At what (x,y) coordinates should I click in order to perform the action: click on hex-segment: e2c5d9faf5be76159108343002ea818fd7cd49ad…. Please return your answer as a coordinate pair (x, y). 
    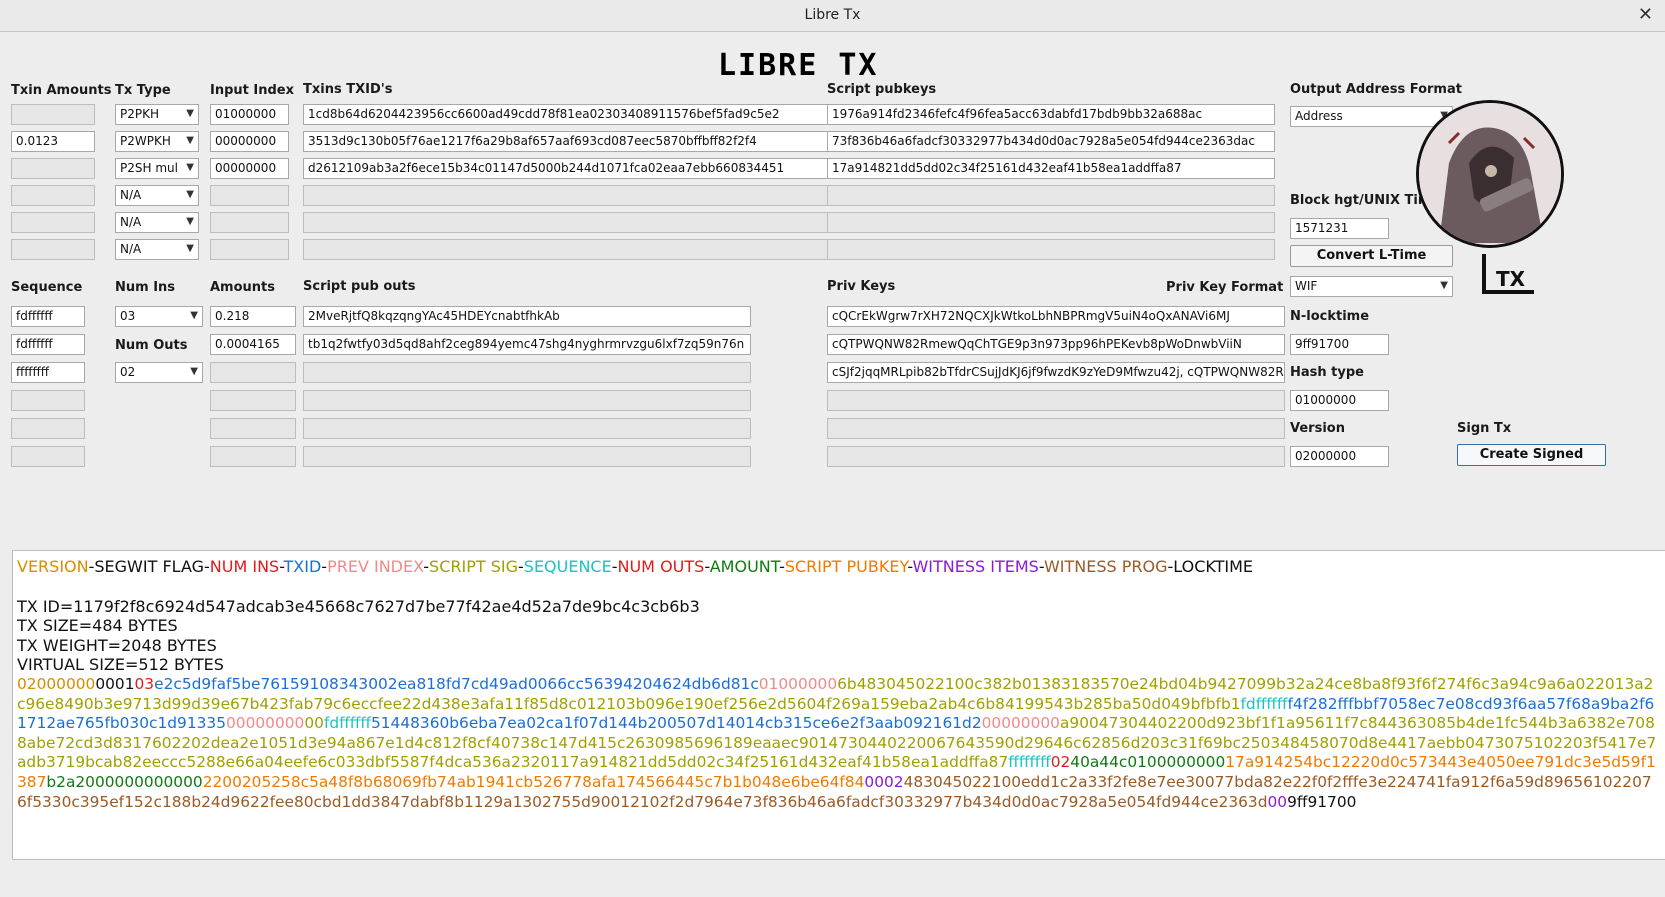
    Looking at the image, I should click on (456, 683).